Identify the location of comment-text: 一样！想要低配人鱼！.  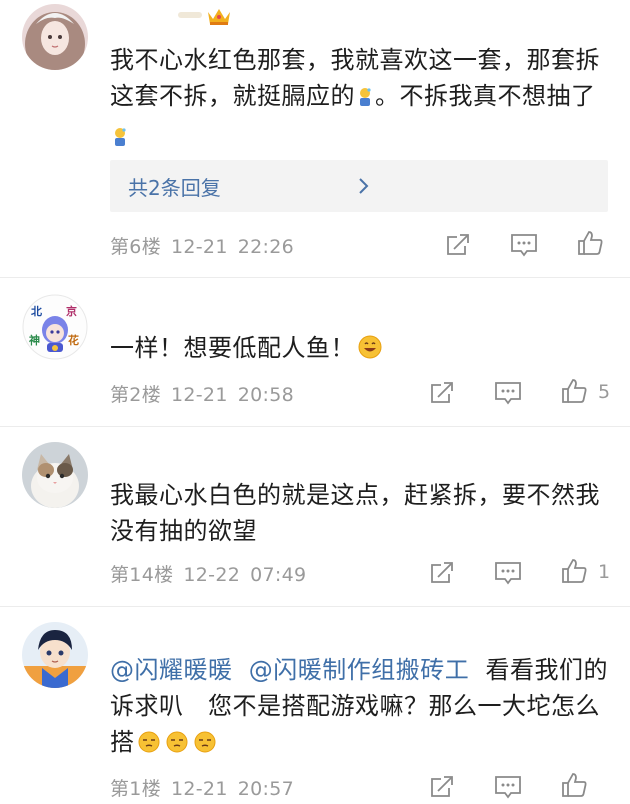
(360, 350).